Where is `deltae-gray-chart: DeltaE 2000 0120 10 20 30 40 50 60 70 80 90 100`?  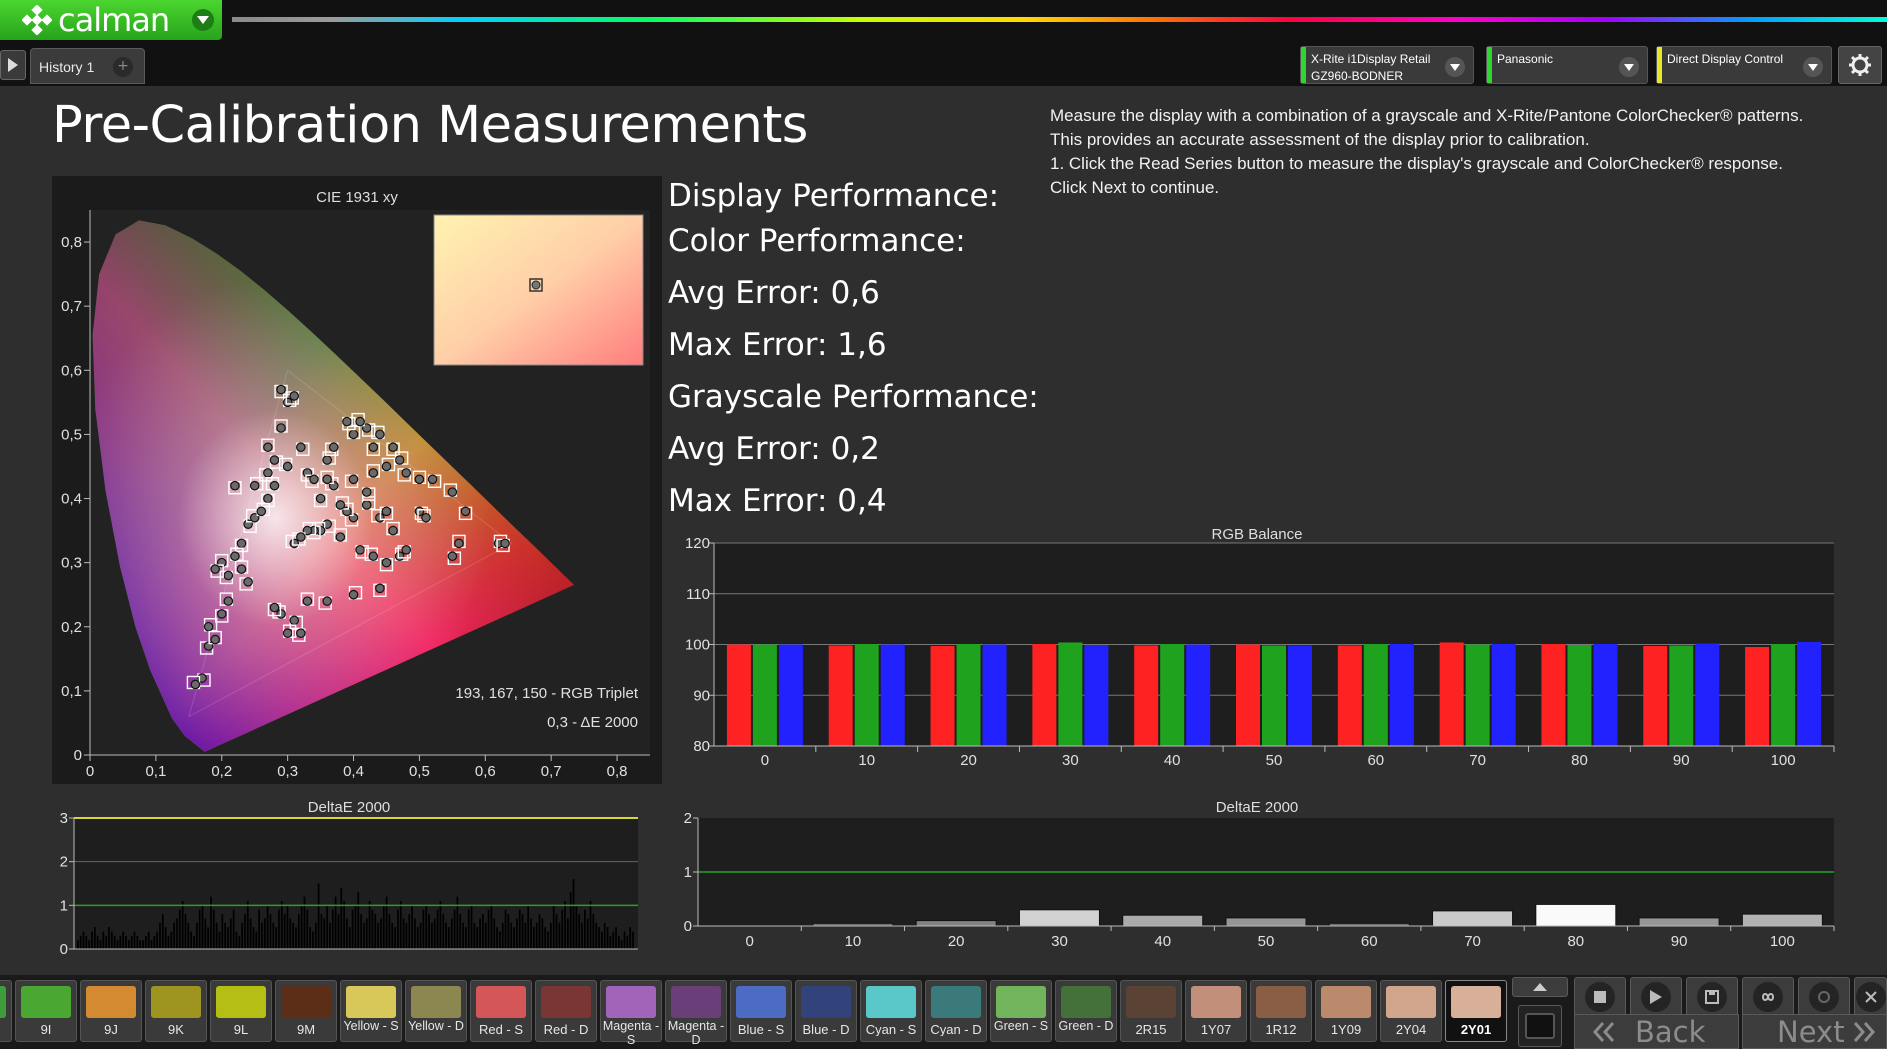 deltae-gray-chart: DeltaE 2000 0120 10 20 30 40 50 60 70 80 90 100 is located at coordinates (1257, 874).